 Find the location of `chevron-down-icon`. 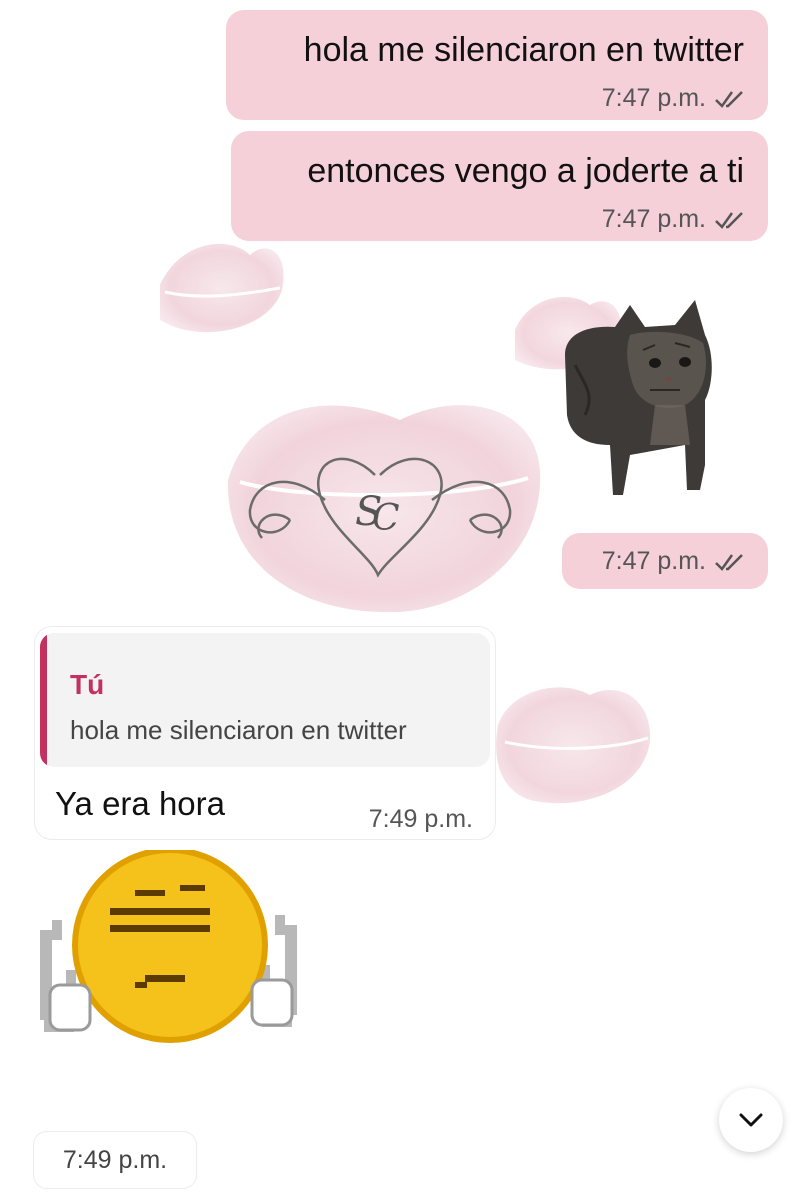

chevron-down-icon is located at coordinates (751, 1120).